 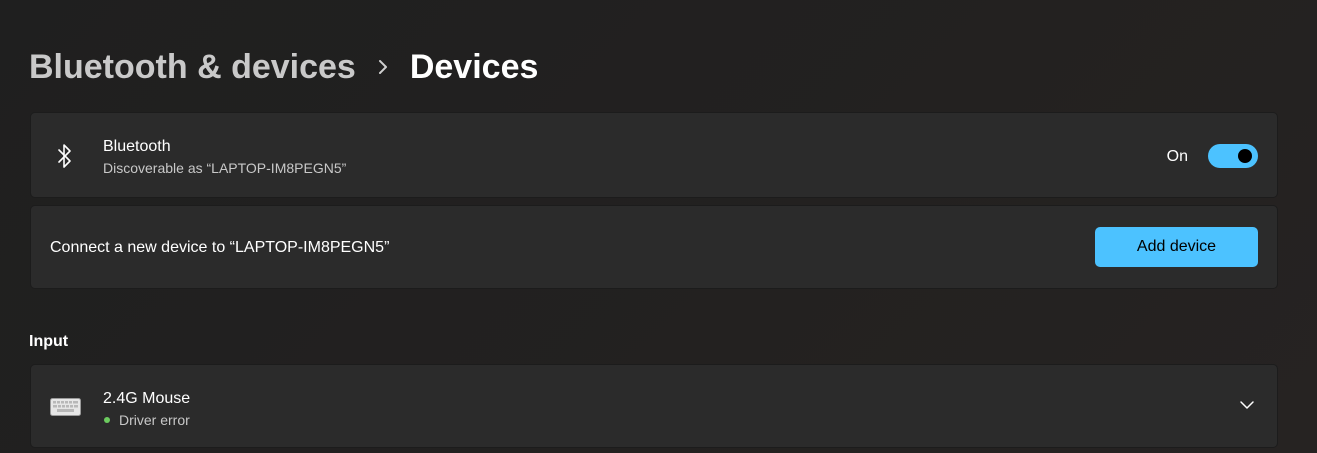 What do you see at coordinates (137, 146) in the screenshot?
I see `bluetooth-title: Bluetooth` at bounding box center [137, 146].